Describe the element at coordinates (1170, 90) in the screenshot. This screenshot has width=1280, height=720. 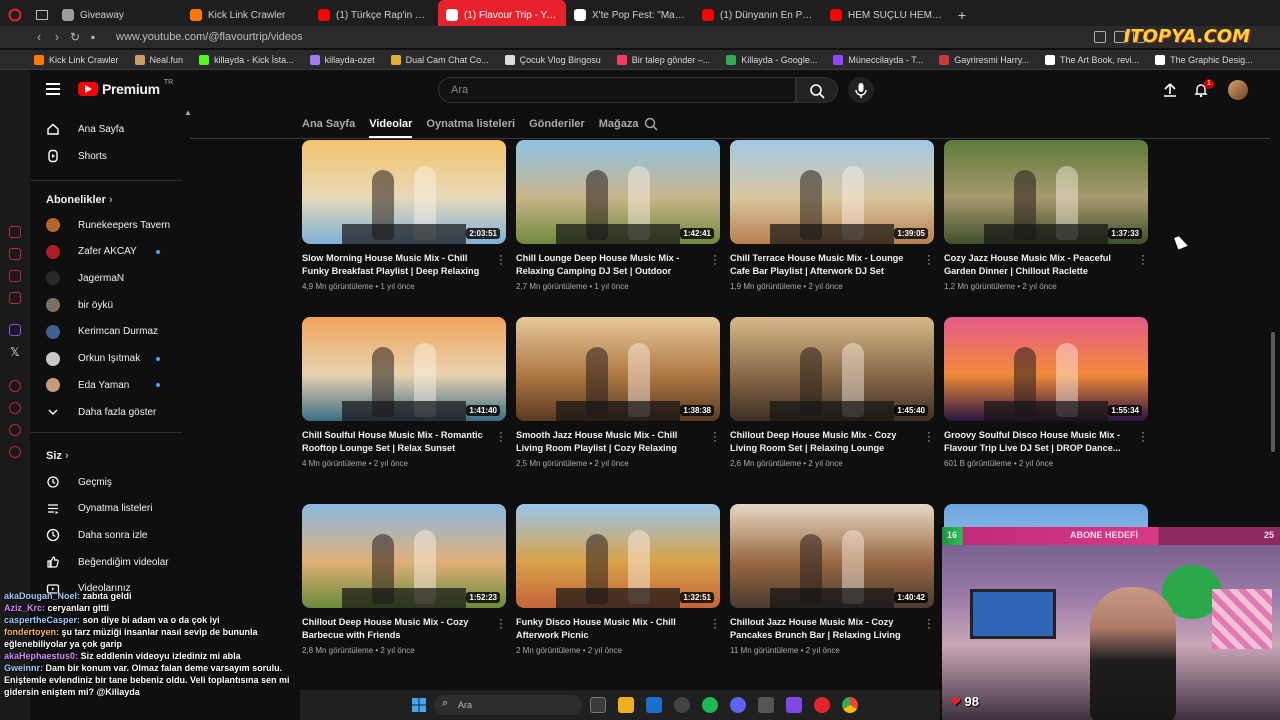
I see `upload-icon` at that location.